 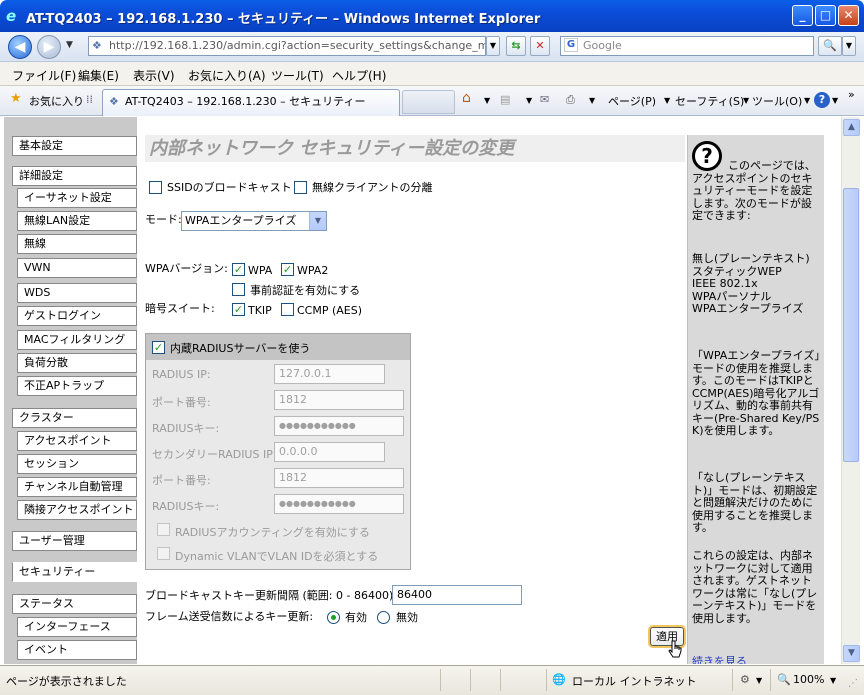 I want to click on help-more-link: 続きを見る, so click(x=756, y=660).